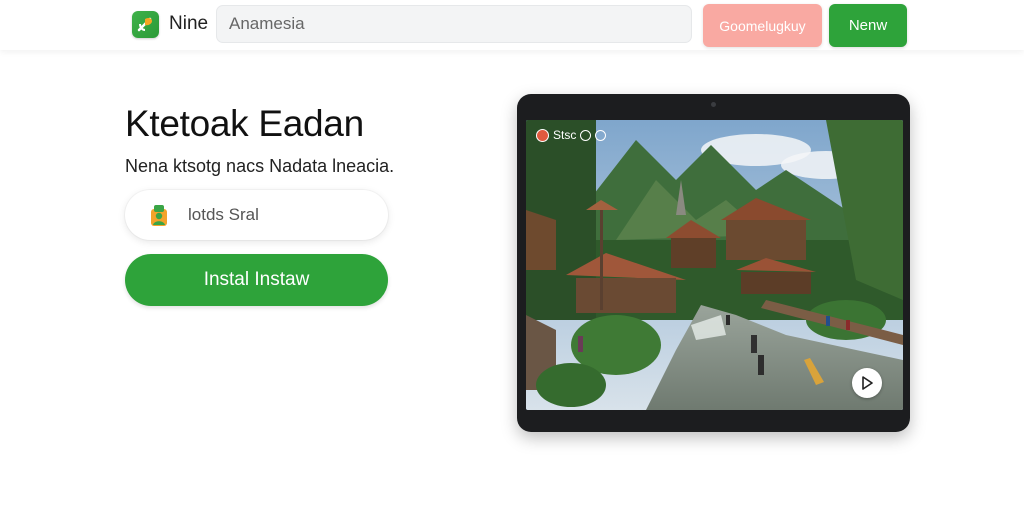 This screenshot has height=512, width=1024. What do you see at coordinates (159, 215) in the screenshot?
I see `user-badge-icon` at bounding box center [159, 215].